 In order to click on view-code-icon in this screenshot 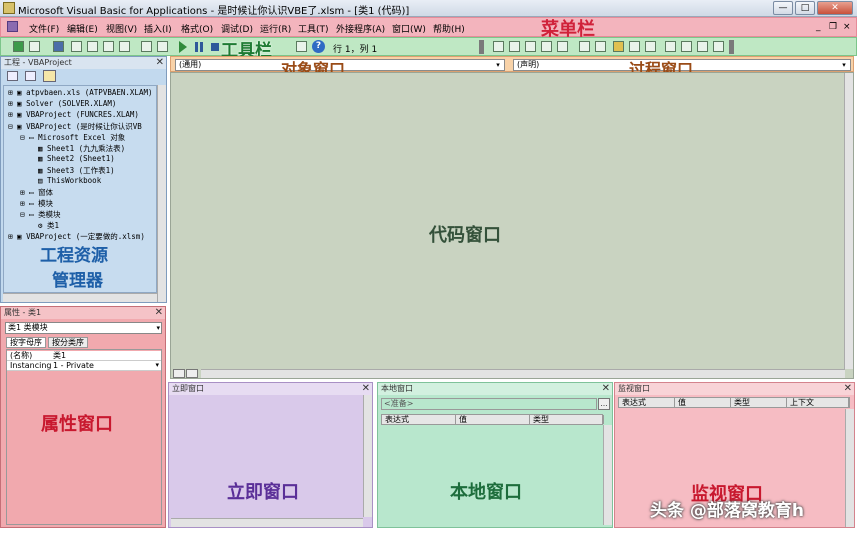, I will do `click(12, 76)`.